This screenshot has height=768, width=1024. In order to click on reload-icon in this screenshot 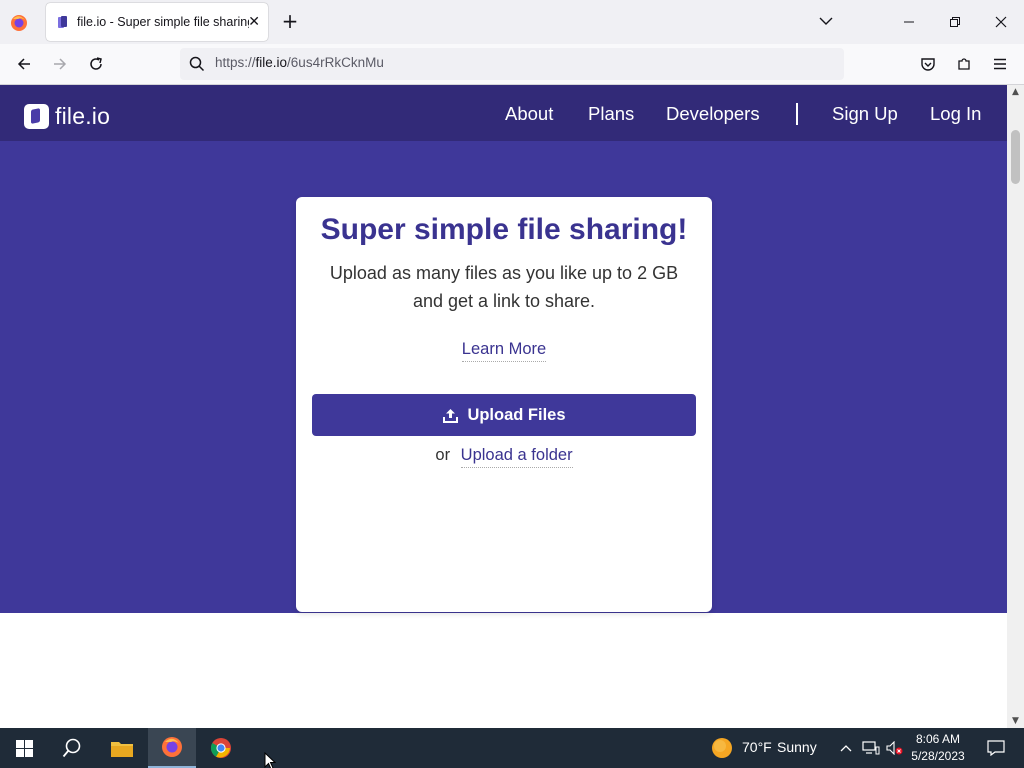, I will do `click(96, 64)`.